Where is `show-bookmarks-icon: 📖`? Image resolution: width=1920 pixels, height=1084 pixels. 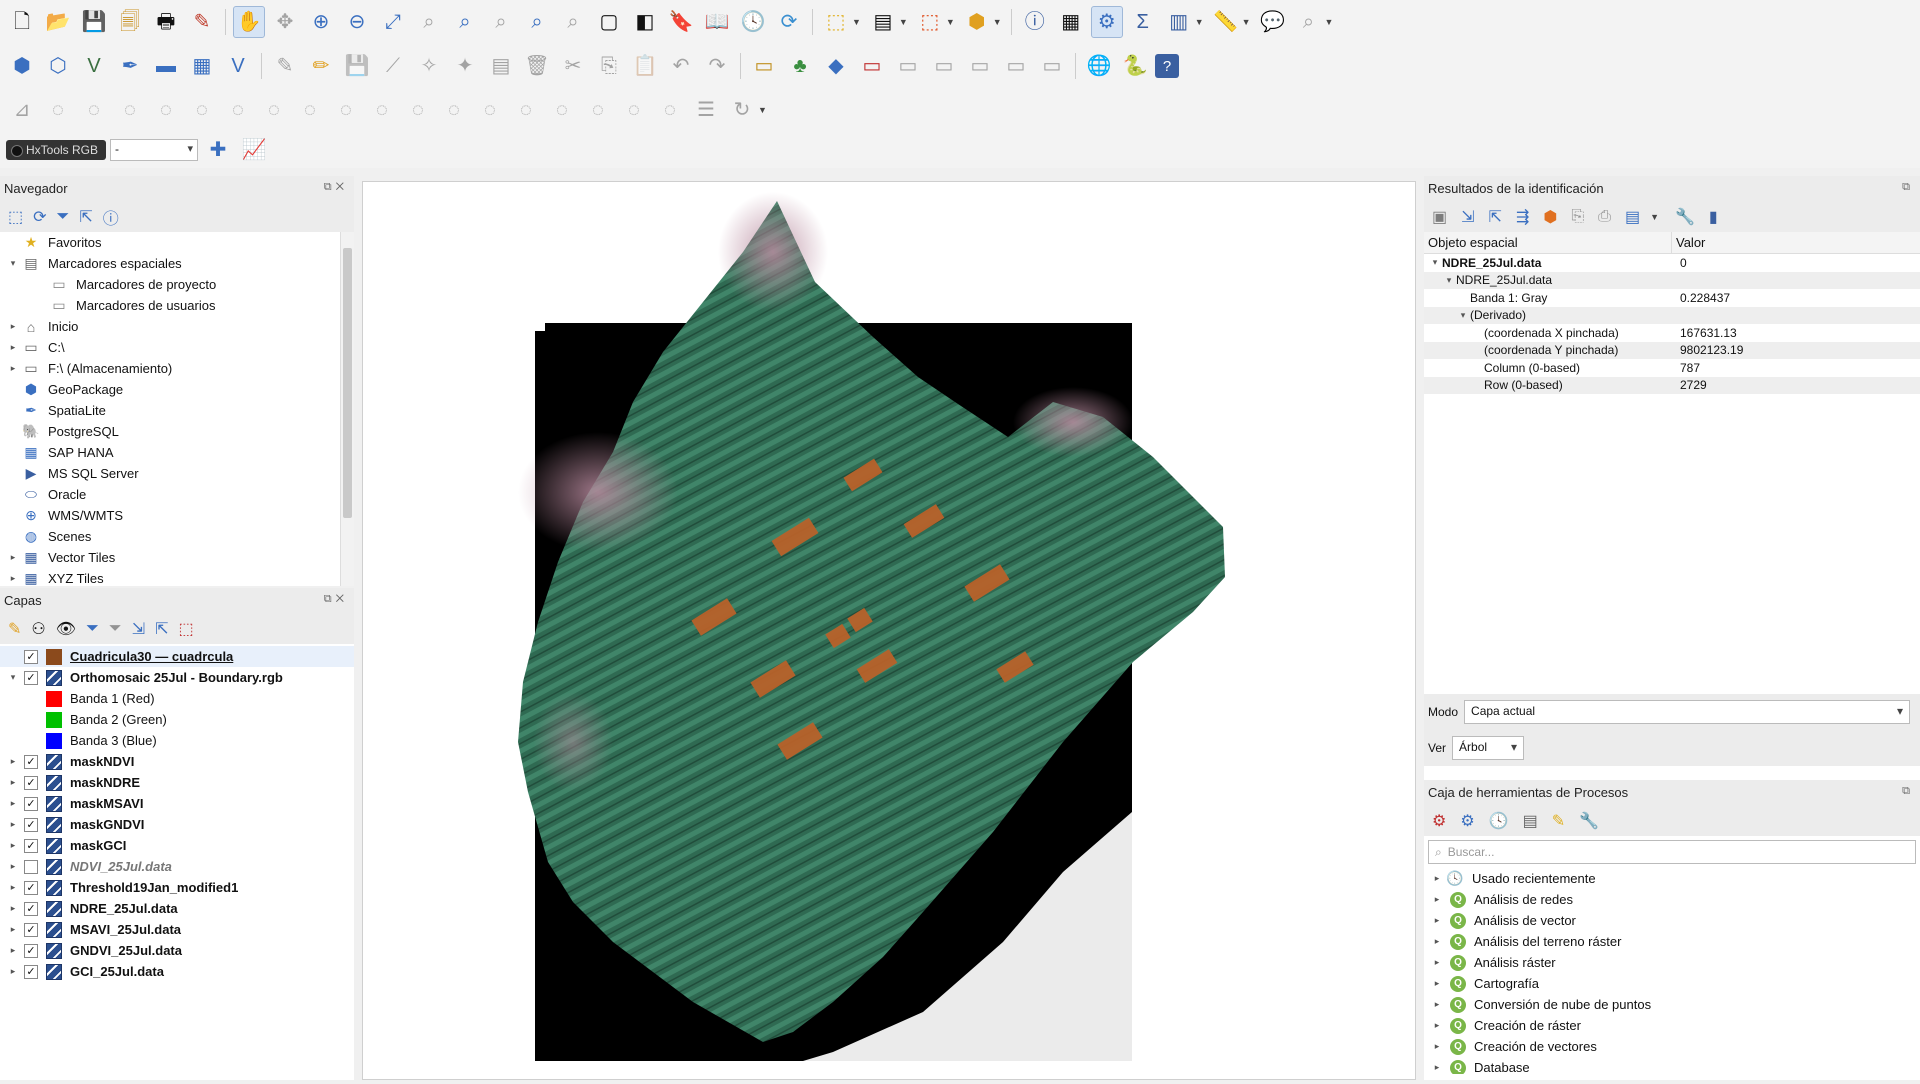 show-bookmarks-icon: 📖 is located at coordinates (717, 22).